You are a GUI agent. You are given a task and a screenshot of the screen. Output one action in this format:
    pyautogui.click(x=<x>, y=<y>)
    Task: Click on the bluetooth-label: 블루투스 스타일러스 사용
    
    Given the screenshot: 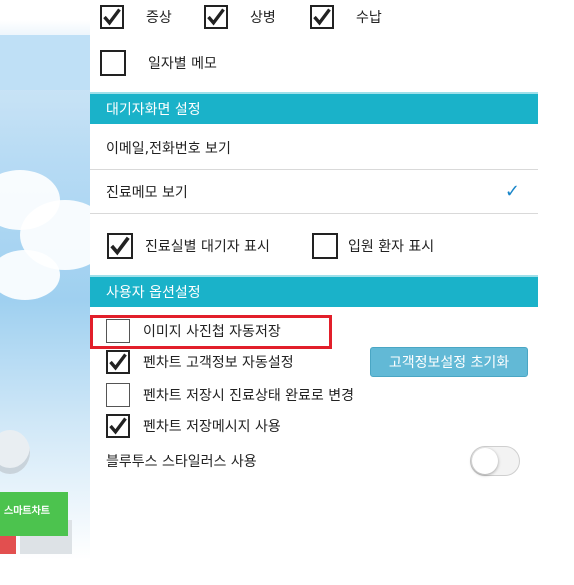 What is the action you would take?
    pyautogui.click(x=181, y=462)
    